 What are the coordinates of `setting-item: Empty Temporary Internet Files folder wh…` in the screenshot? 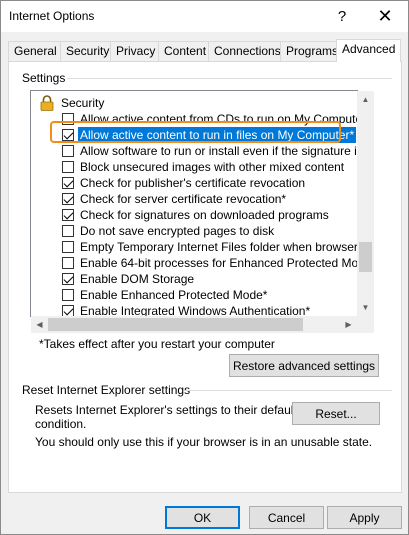 It's located at (194, 247).